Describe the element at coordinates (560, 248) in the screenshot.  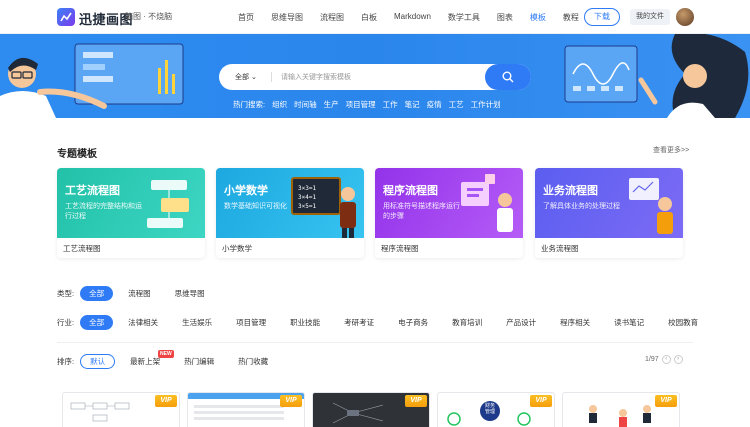
I see `card-caption: 业务流程图` at that location.